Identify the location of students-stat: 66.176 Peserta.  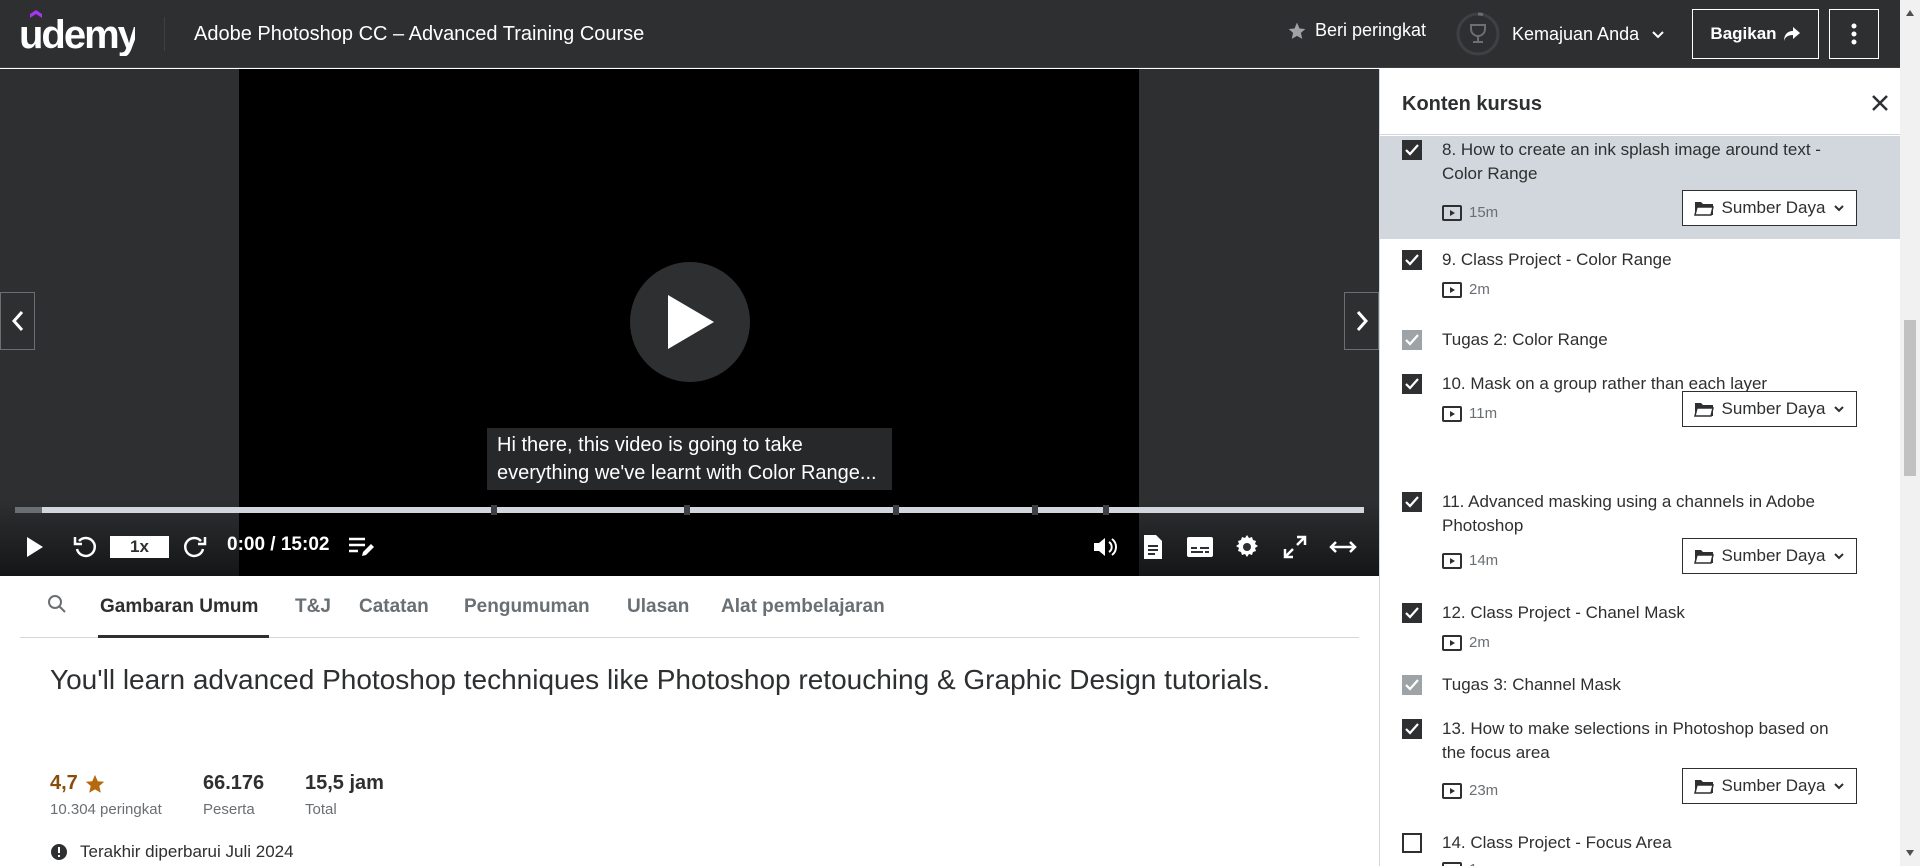
(233, 795).